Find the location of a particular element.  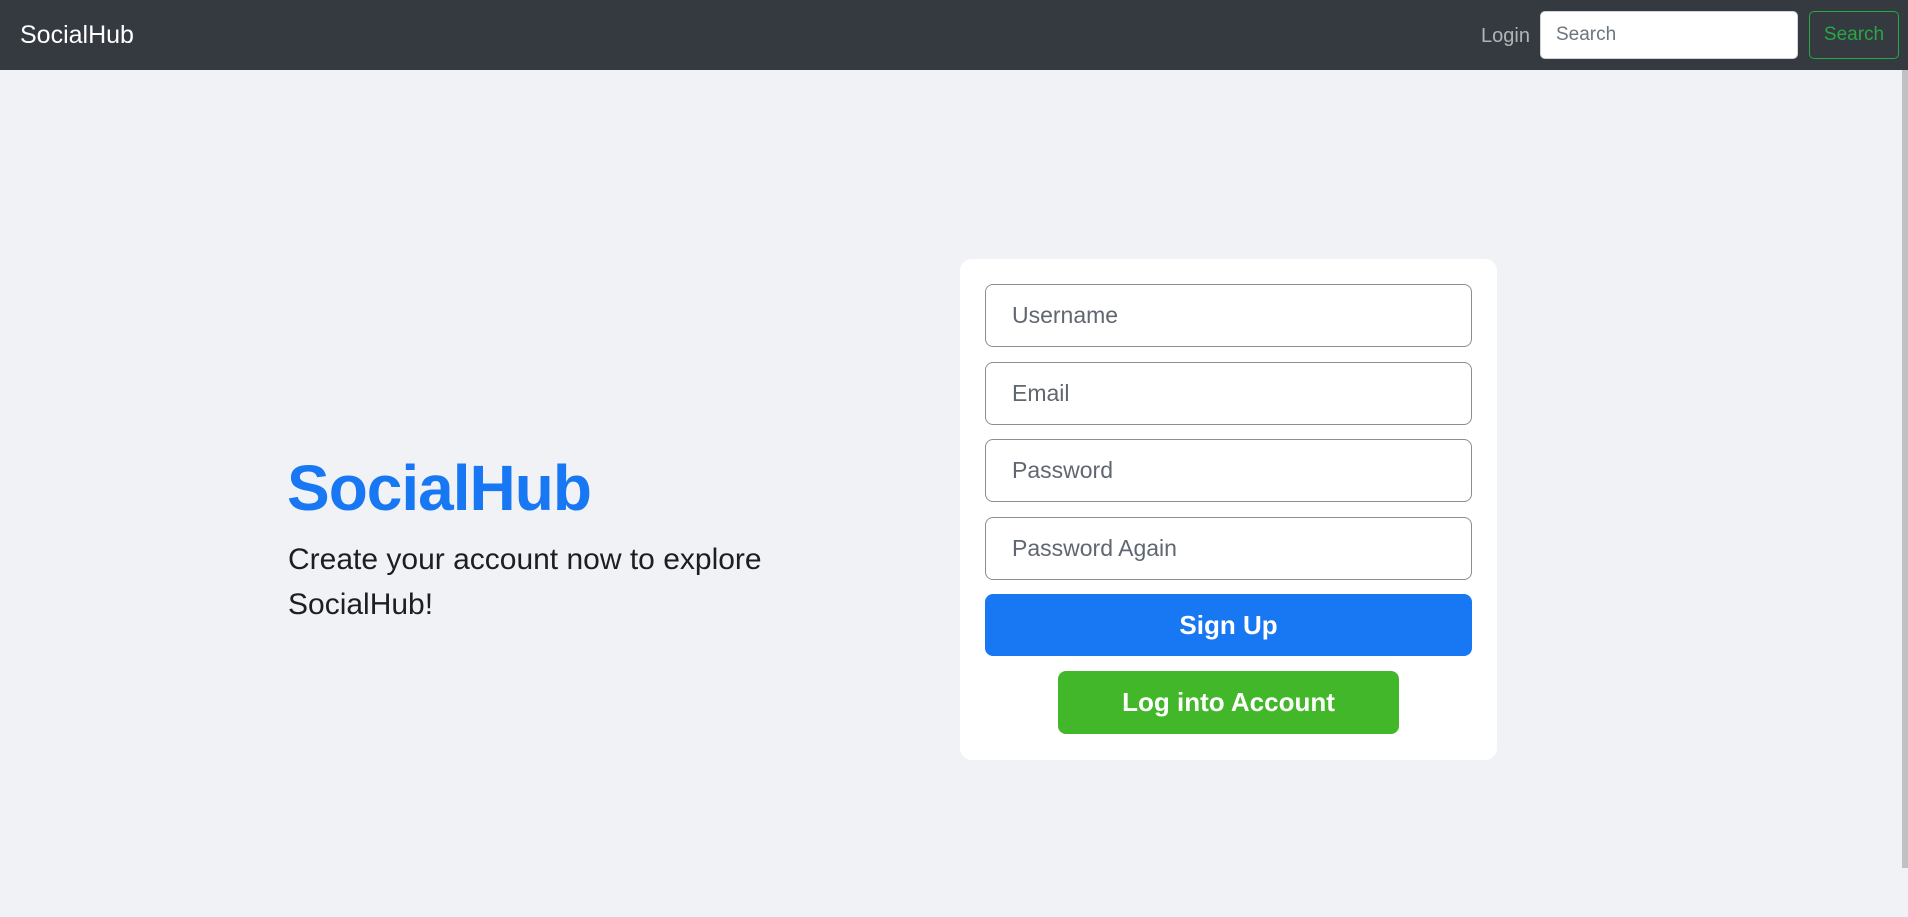

nav-search-input is located at coordinates (1669, 35).